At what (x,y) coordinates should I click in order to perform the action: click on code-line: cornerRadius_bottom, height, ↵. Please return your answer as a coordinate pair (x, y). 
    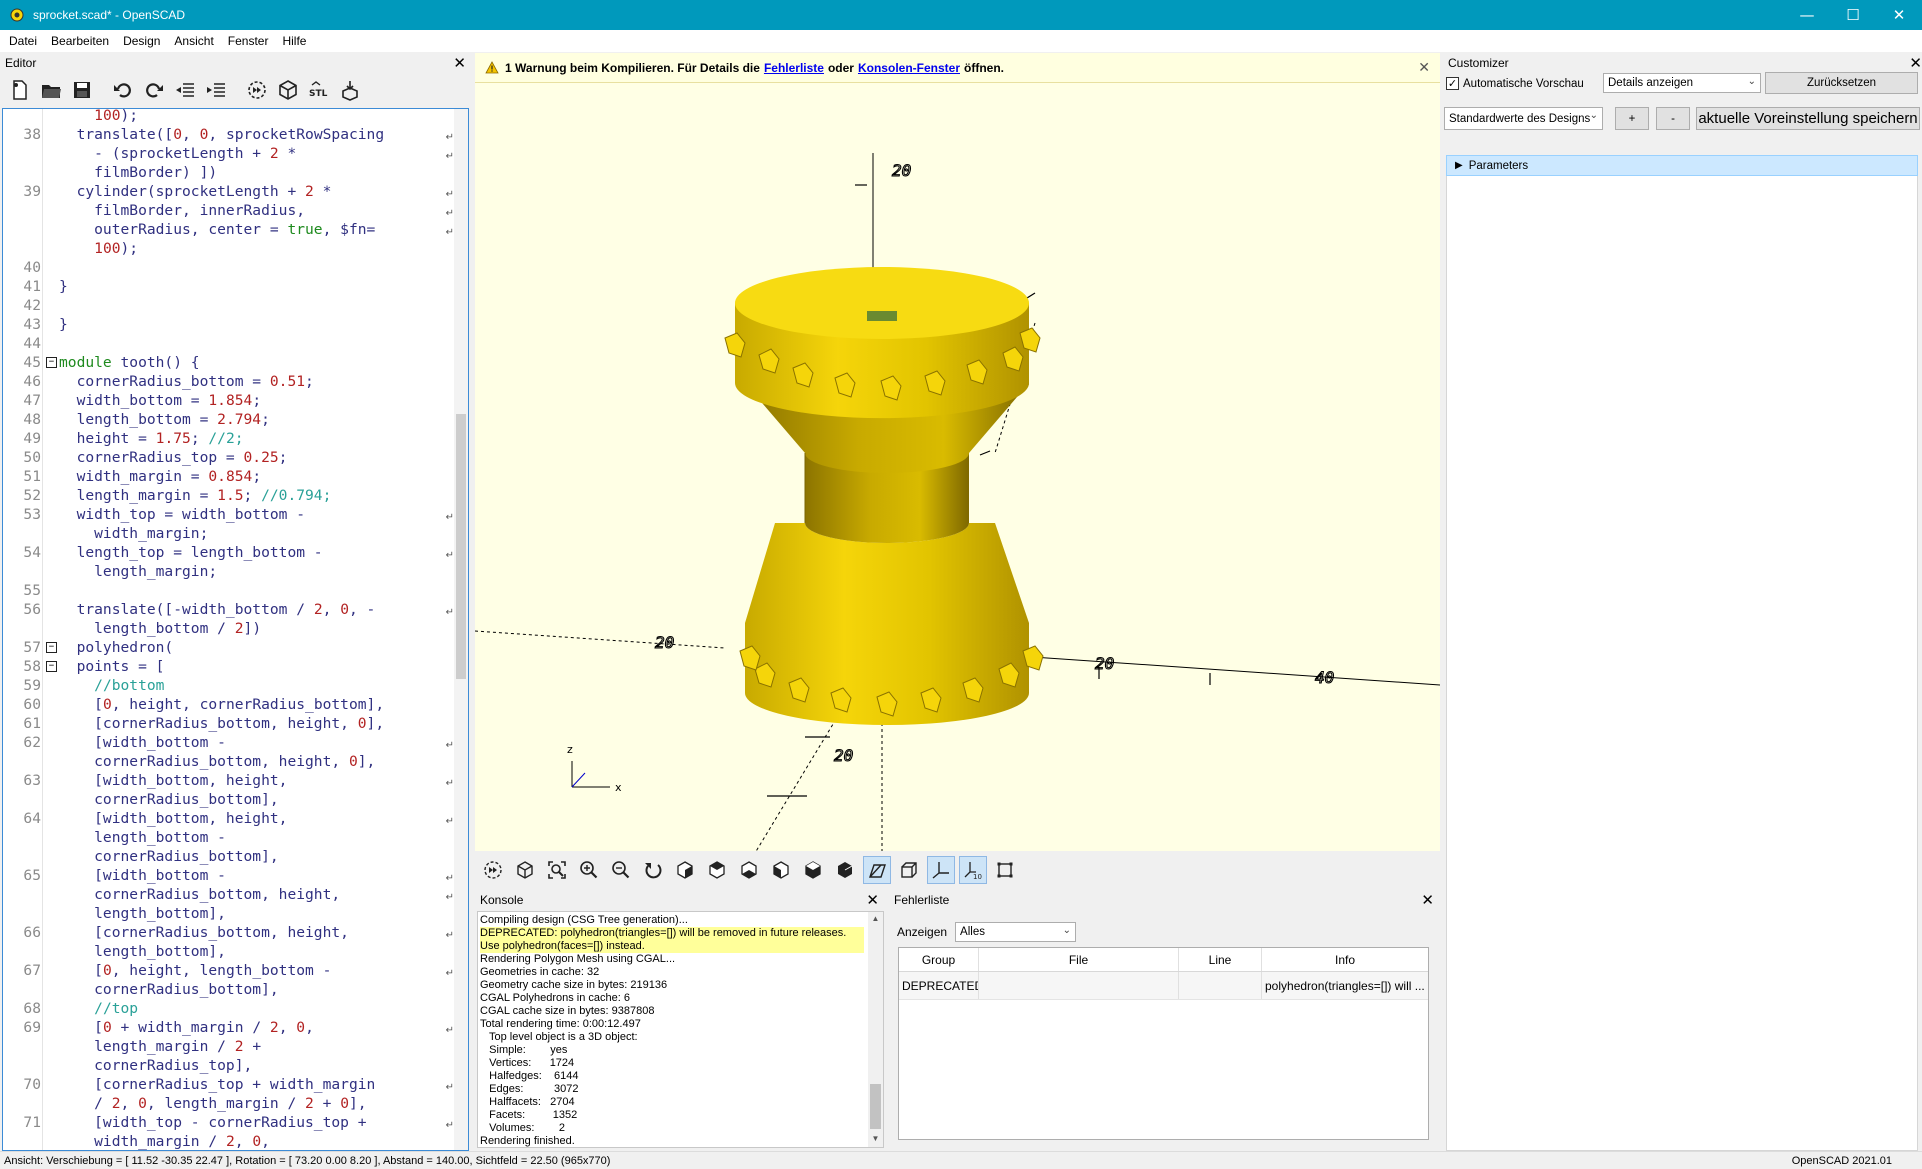
    Looking at the image, I should click on (229, 894).